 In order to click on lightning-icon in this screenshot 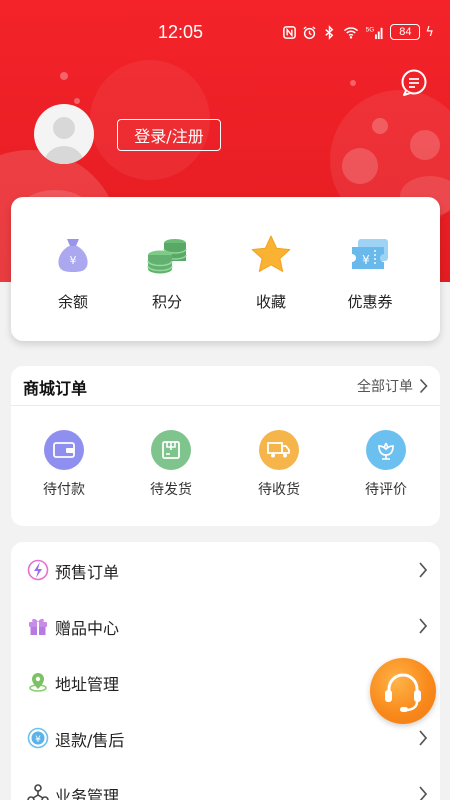, I will do `click(38, 570)`.